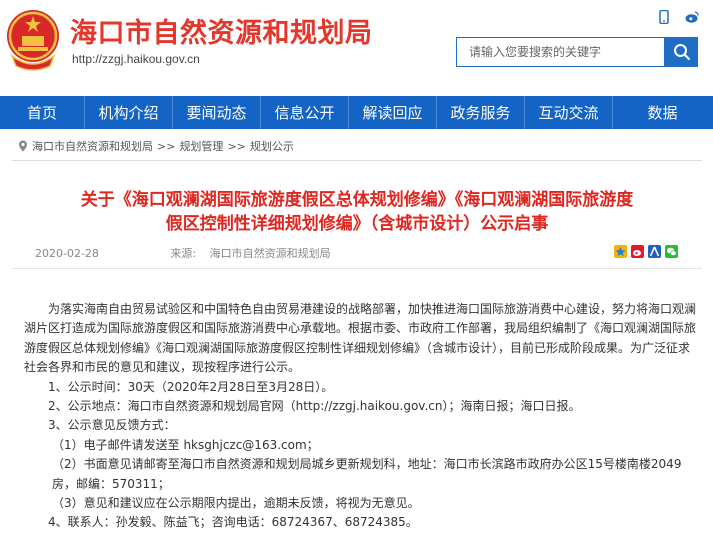 This screenshot has width=713, height=553. I want to click on share-bar, so click(646, 250).